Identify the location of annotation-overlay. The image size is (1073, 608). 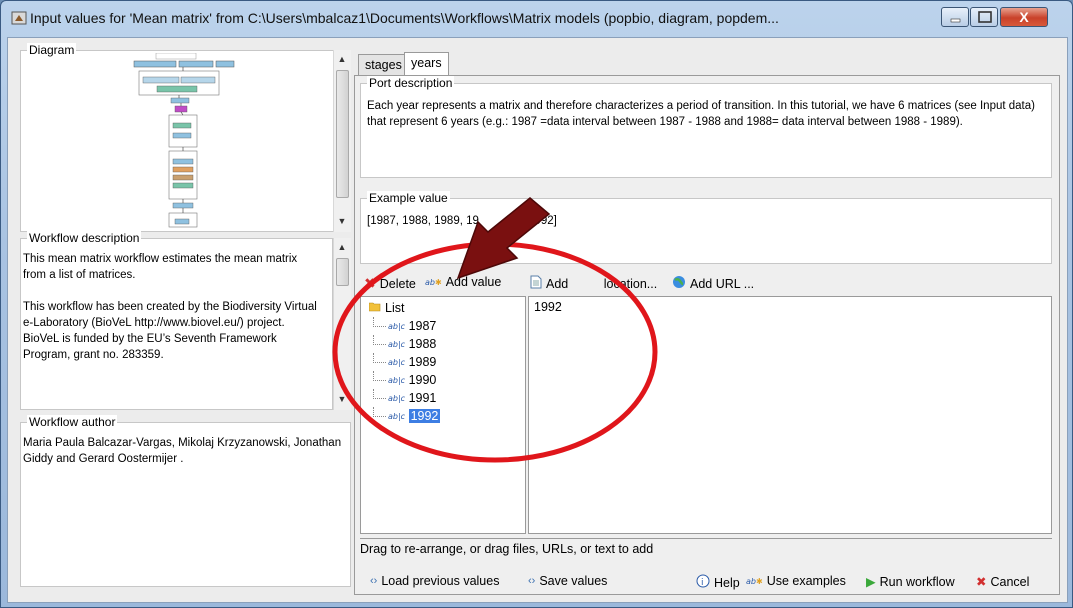
(495, 330).